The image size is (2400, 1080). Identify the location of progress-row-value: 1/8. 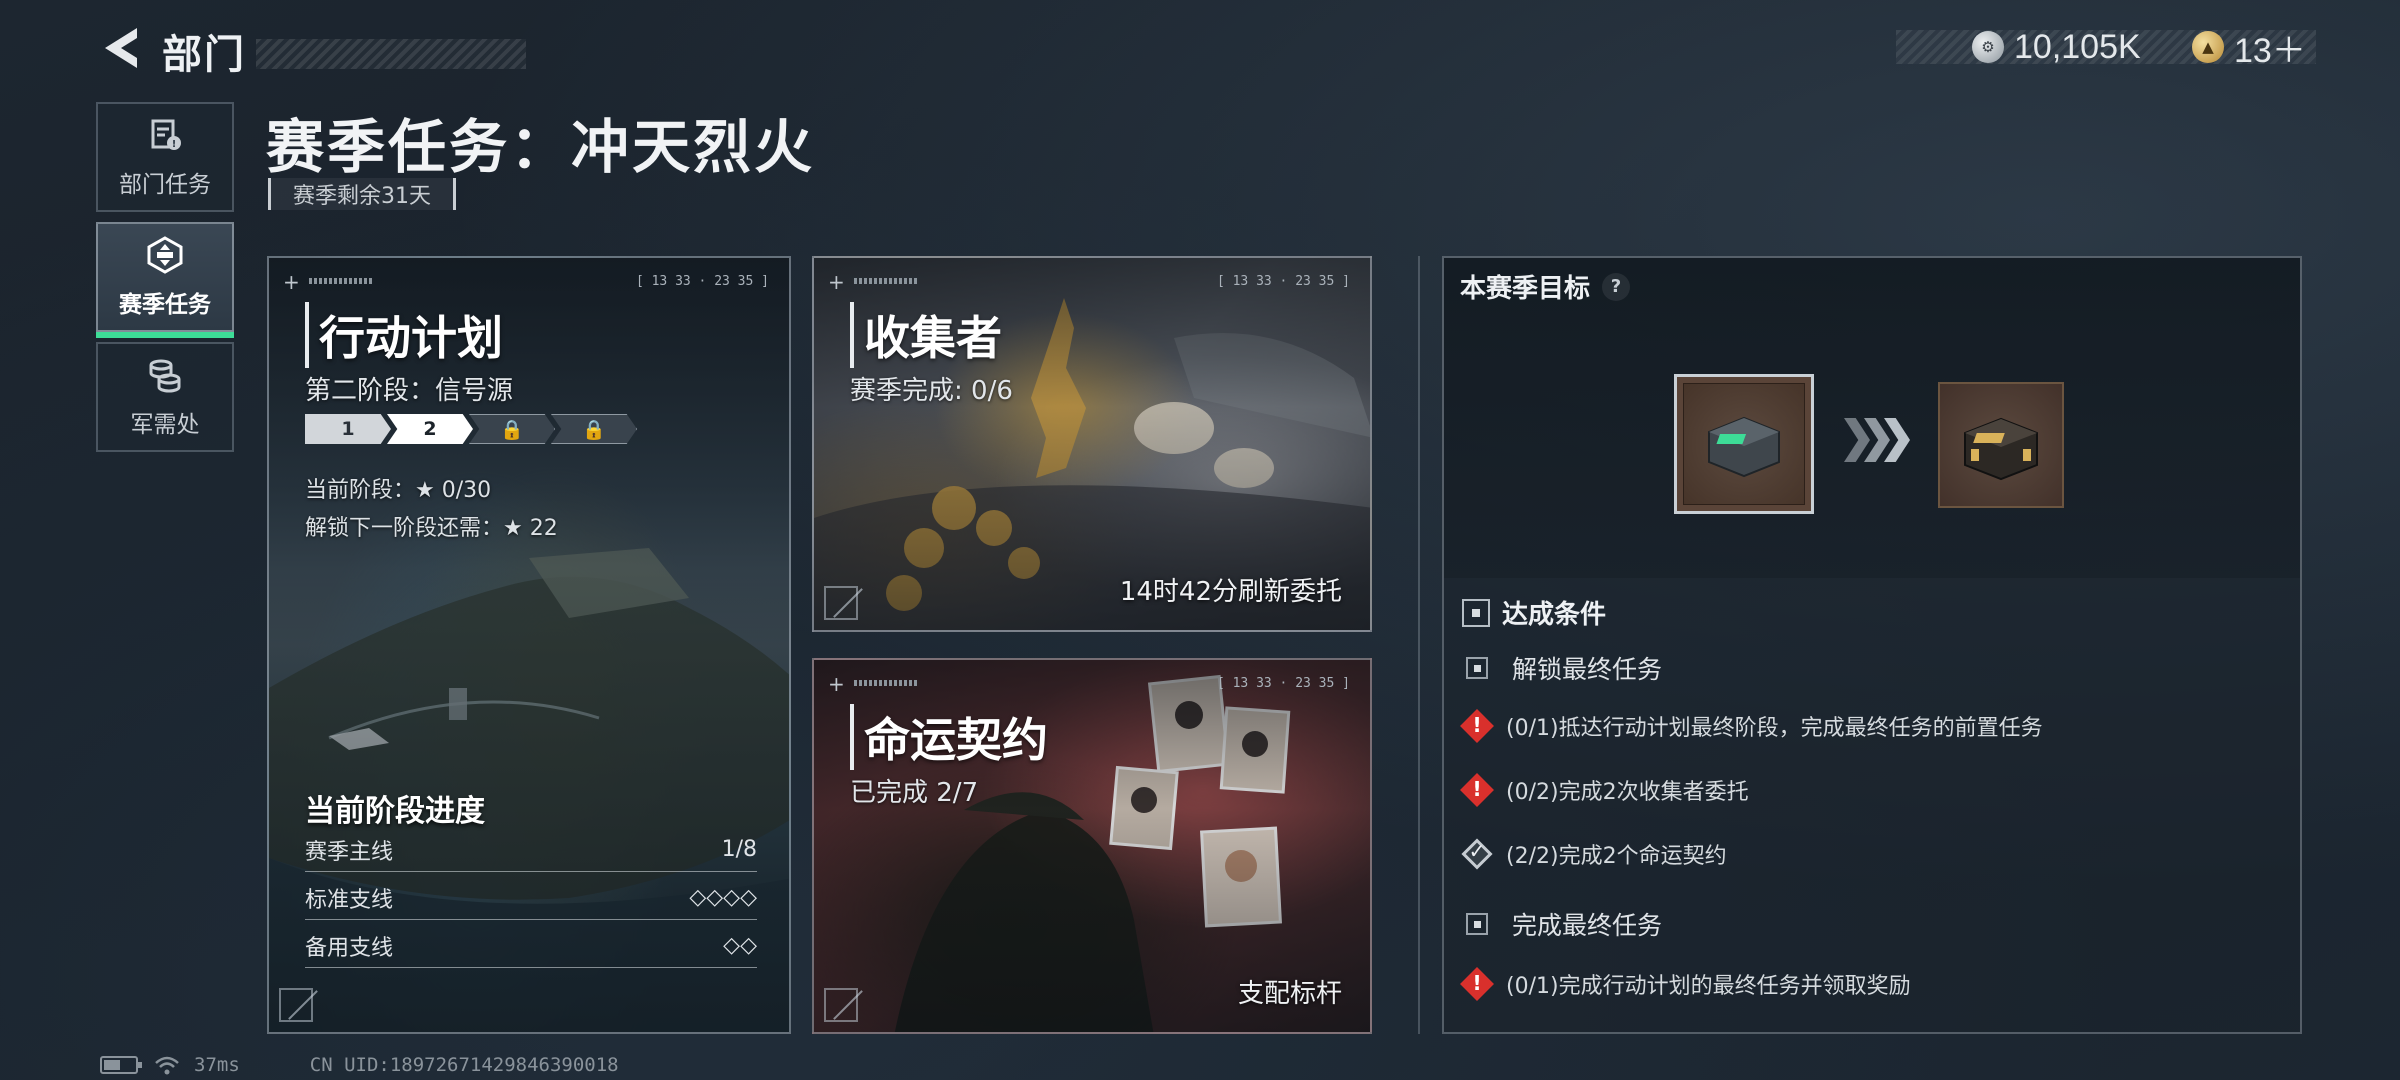
(739, 849).